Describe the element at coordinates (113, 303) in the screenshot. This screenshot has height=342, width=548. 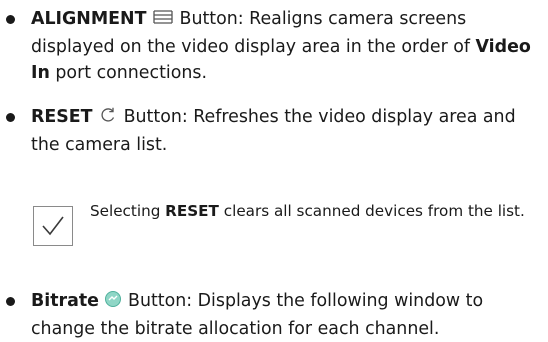
I see `bitrate-icon` at that location.